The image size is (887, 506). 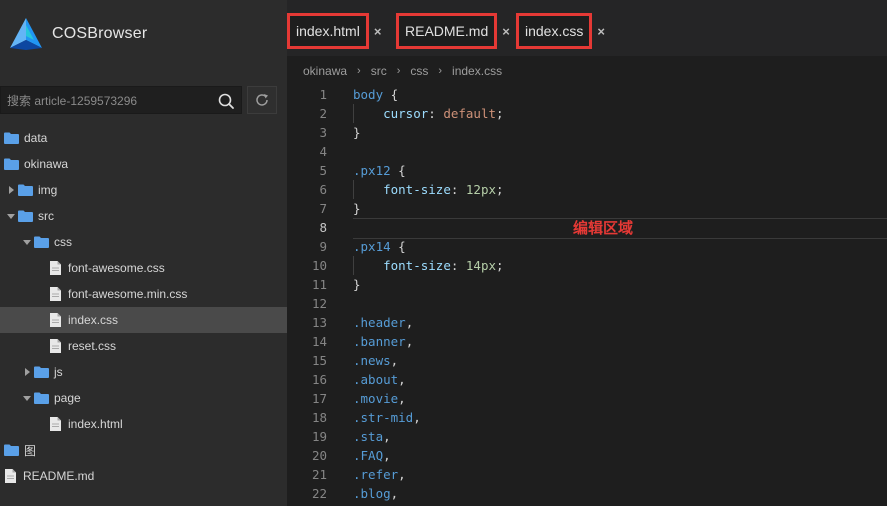 I want to click on code-token: {, so click(x=391, y=94).